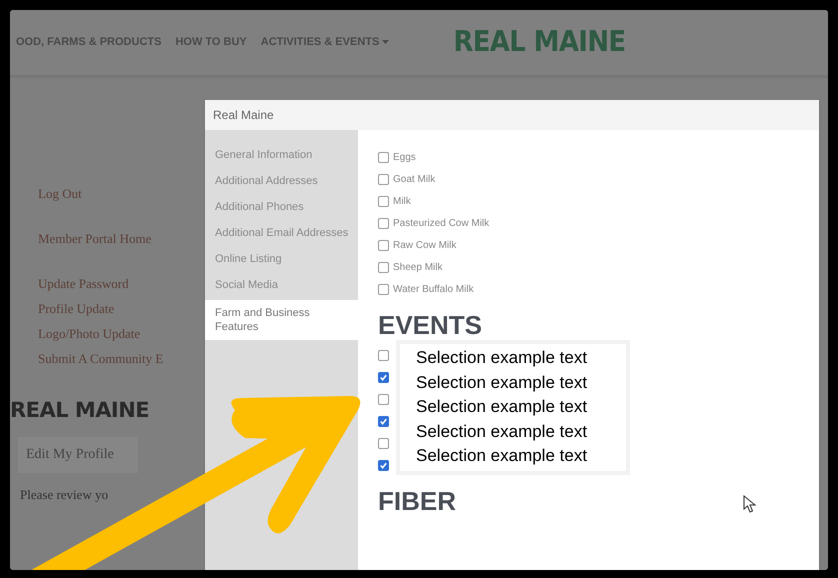  I want to click on section-heading: FIBER, so click(417, 501).